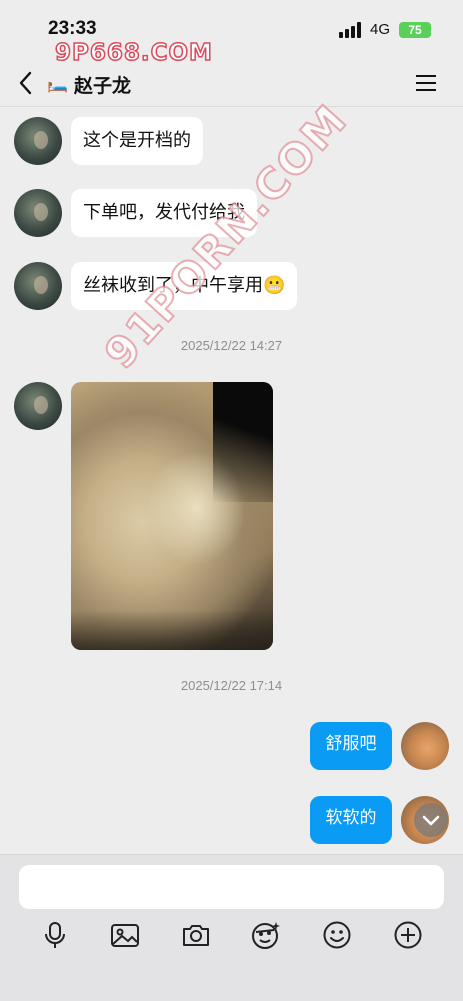 This screenshot has width=463, height=1001. Describe the element at coordinates (72, 28) in the screenshot. I see `status-time: 23:33` at that location.